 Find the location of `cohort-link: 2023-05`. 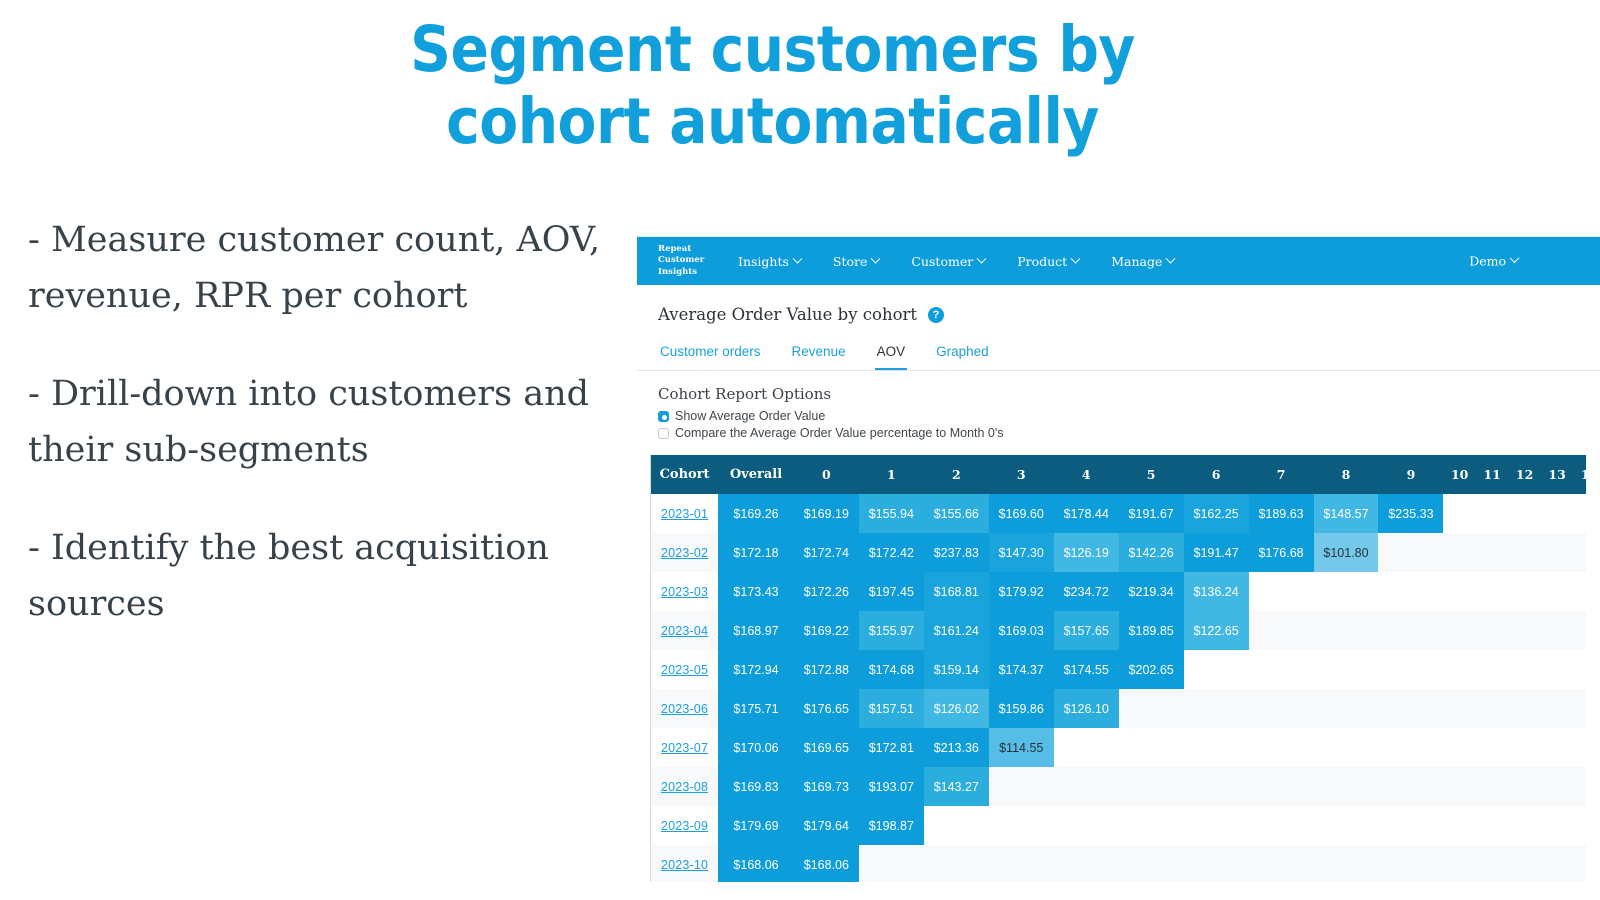

cohort-link: 2023-05 is located at coordinates (684, 670).